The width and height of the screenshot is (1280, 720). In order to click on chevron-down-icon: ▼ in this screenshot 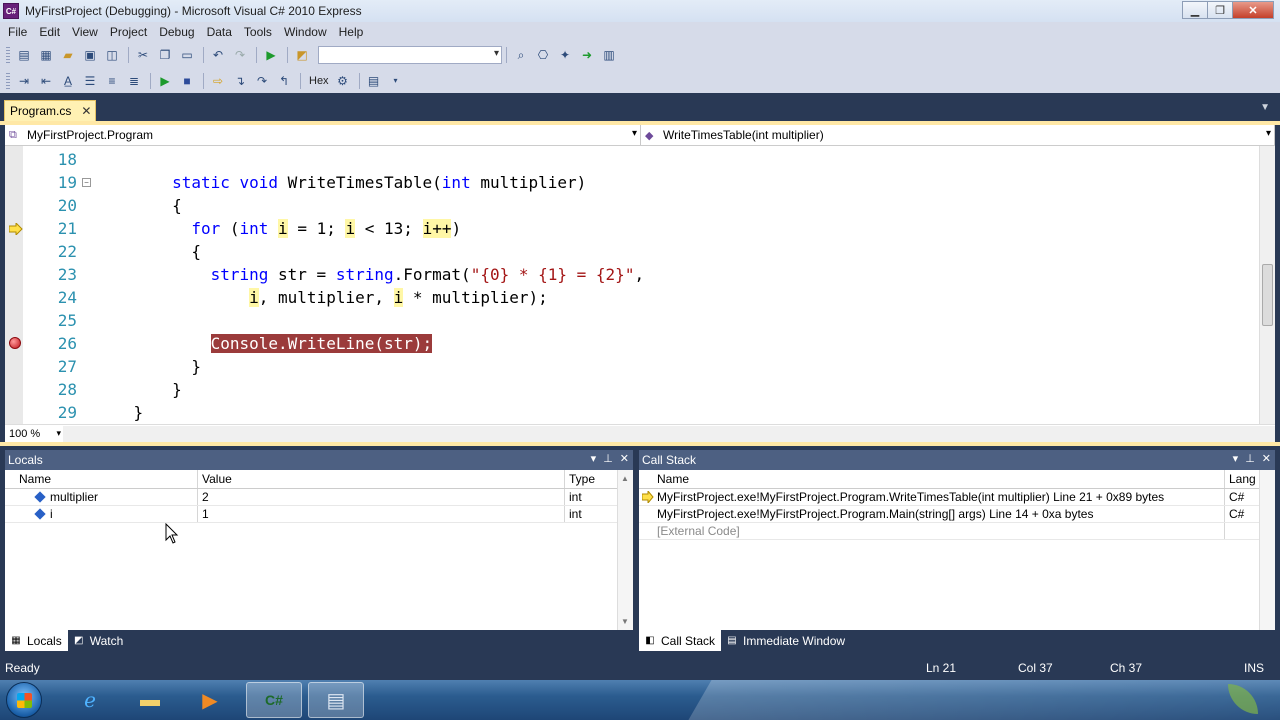, I will do `click(1265, 107)`.